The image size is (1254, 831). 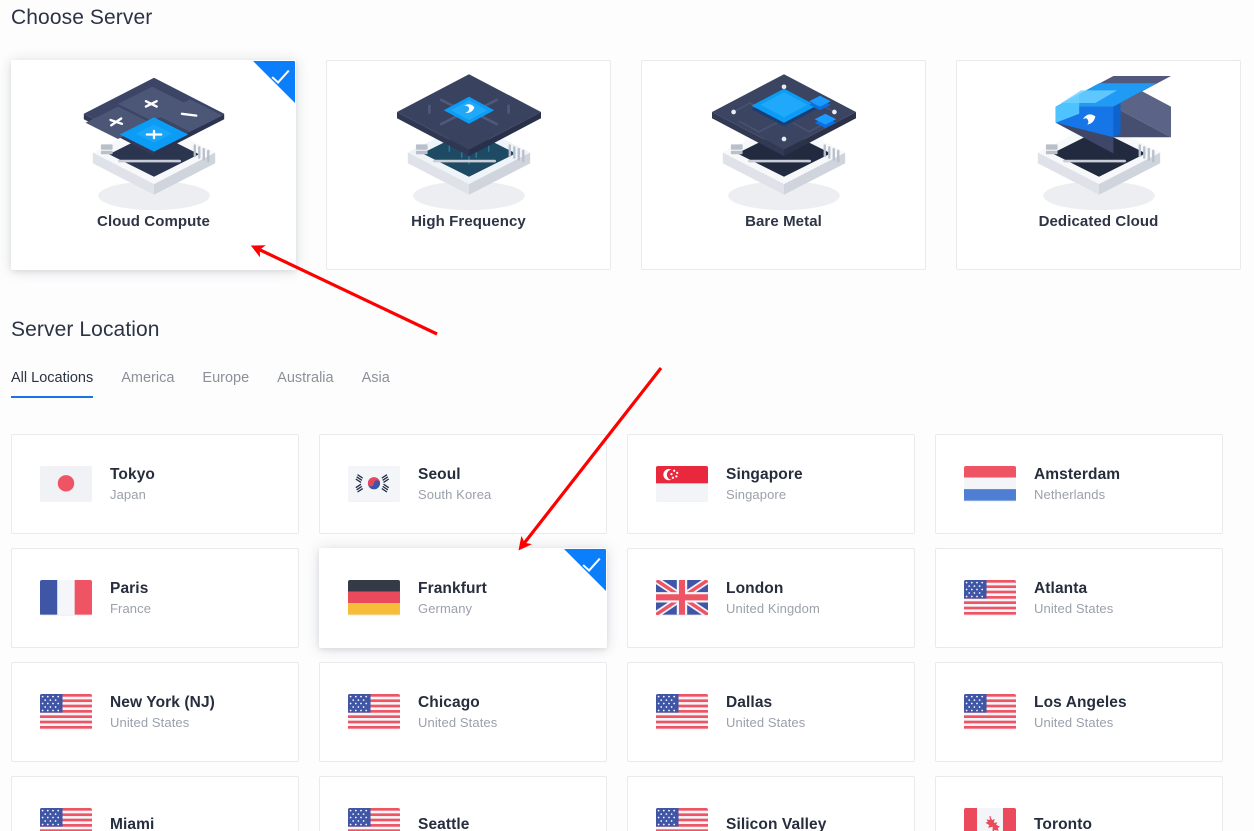 I want to click on location-card-new-york-nj: New York (NJ) United States, so click(x=155, y=712).